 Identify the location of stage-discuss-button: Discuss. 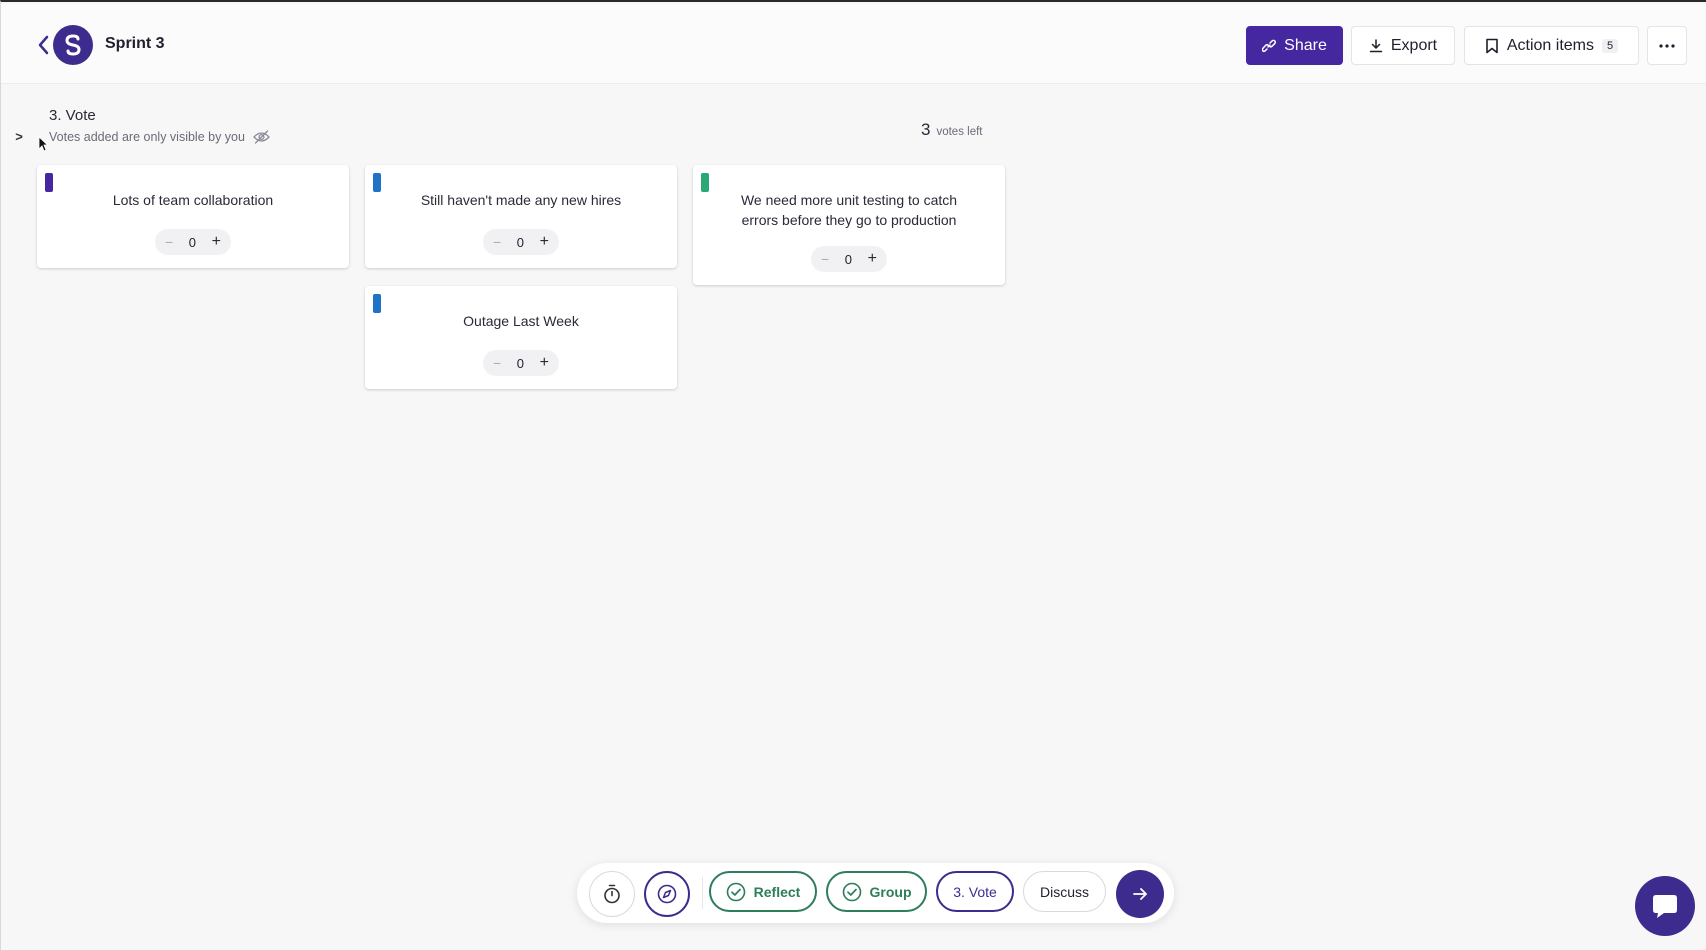
(1064, 891).